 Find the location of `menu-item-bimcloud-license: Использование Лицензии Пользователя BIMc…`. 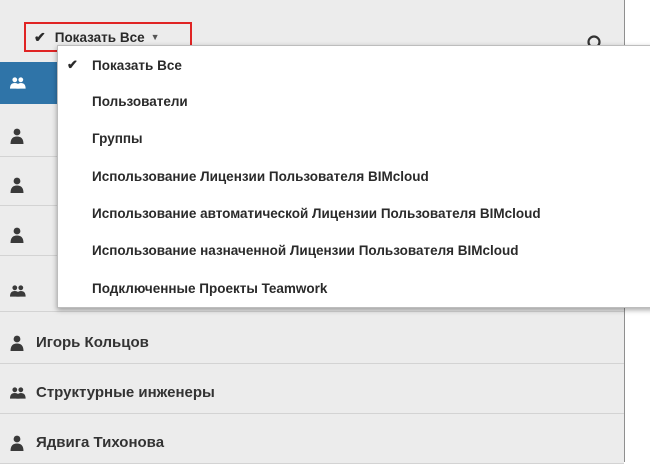

menu-item-bimcloud-license: Использование Лицензии Пользователя BIMc… is located at coordinates (354, 176).